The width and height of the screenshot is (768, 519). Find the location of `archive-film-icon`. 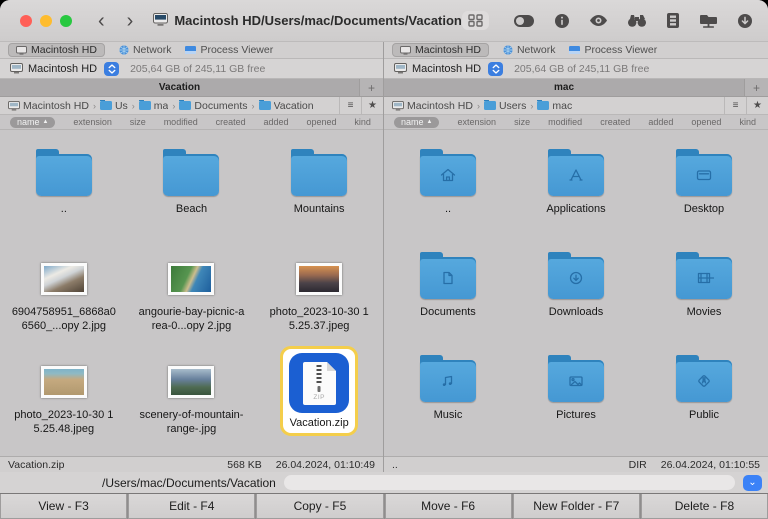

archive-film-icon is located at coordinates (672, 20).